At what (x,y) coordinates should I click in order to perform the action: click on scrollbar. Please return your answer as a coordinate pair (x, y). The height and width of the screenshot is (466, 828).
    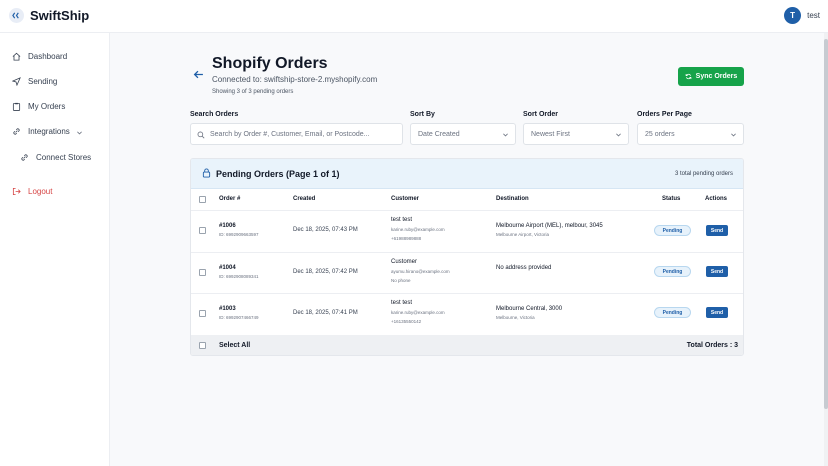
    Looking at the image, I should click on (826, 249).